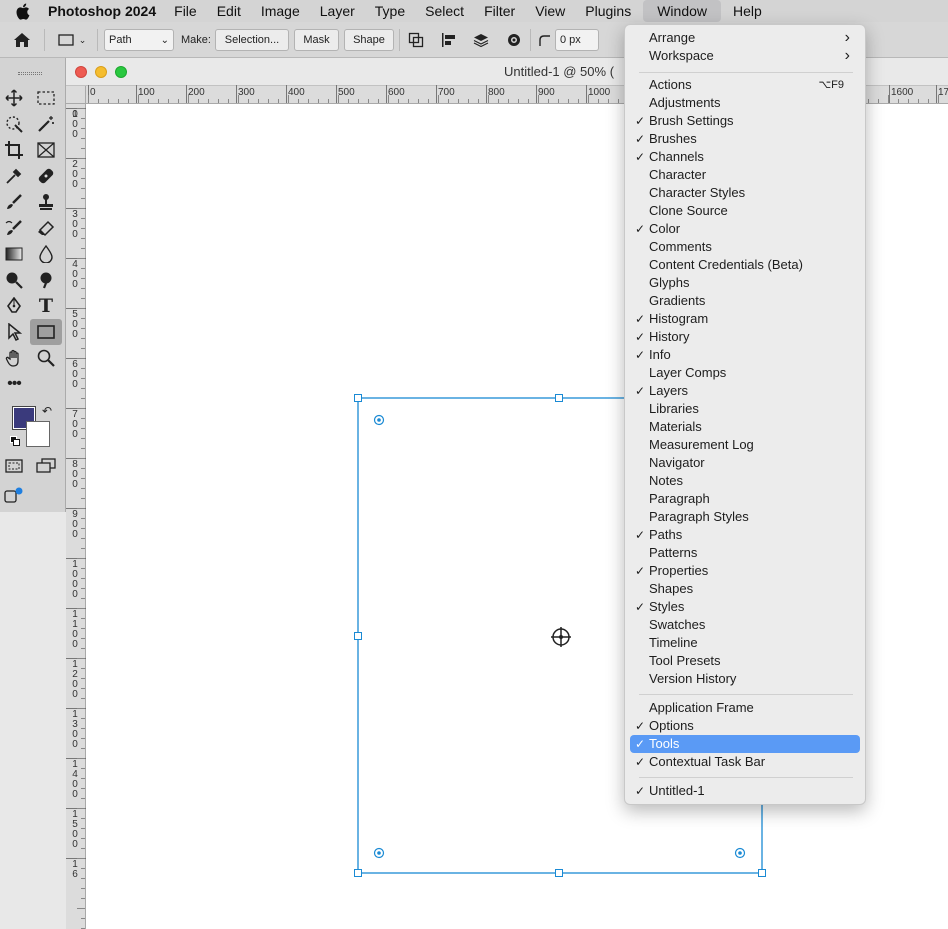 This screenshot has width=948, height=929. What do you see at coordinates (14, 280) in the screenshot?
I see `dodge-tool-icon` at bounding box center [14, 280].